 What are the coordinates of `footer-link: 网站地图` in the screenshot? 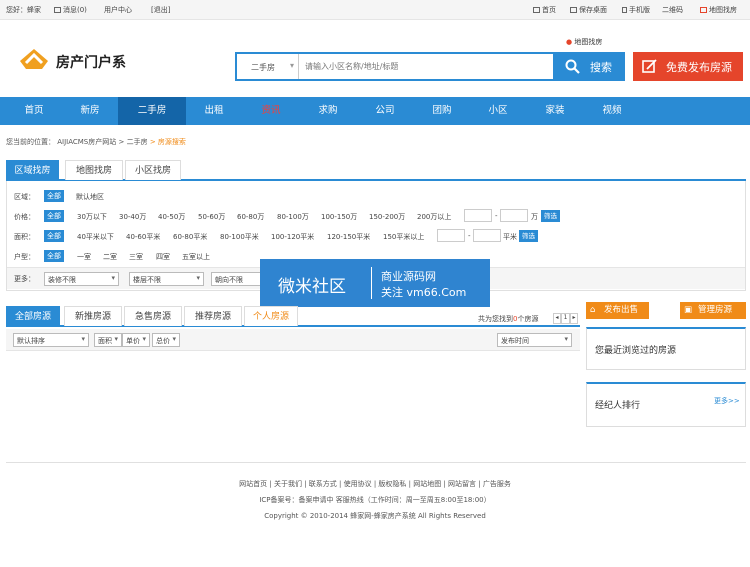 It's located at (427, 484).